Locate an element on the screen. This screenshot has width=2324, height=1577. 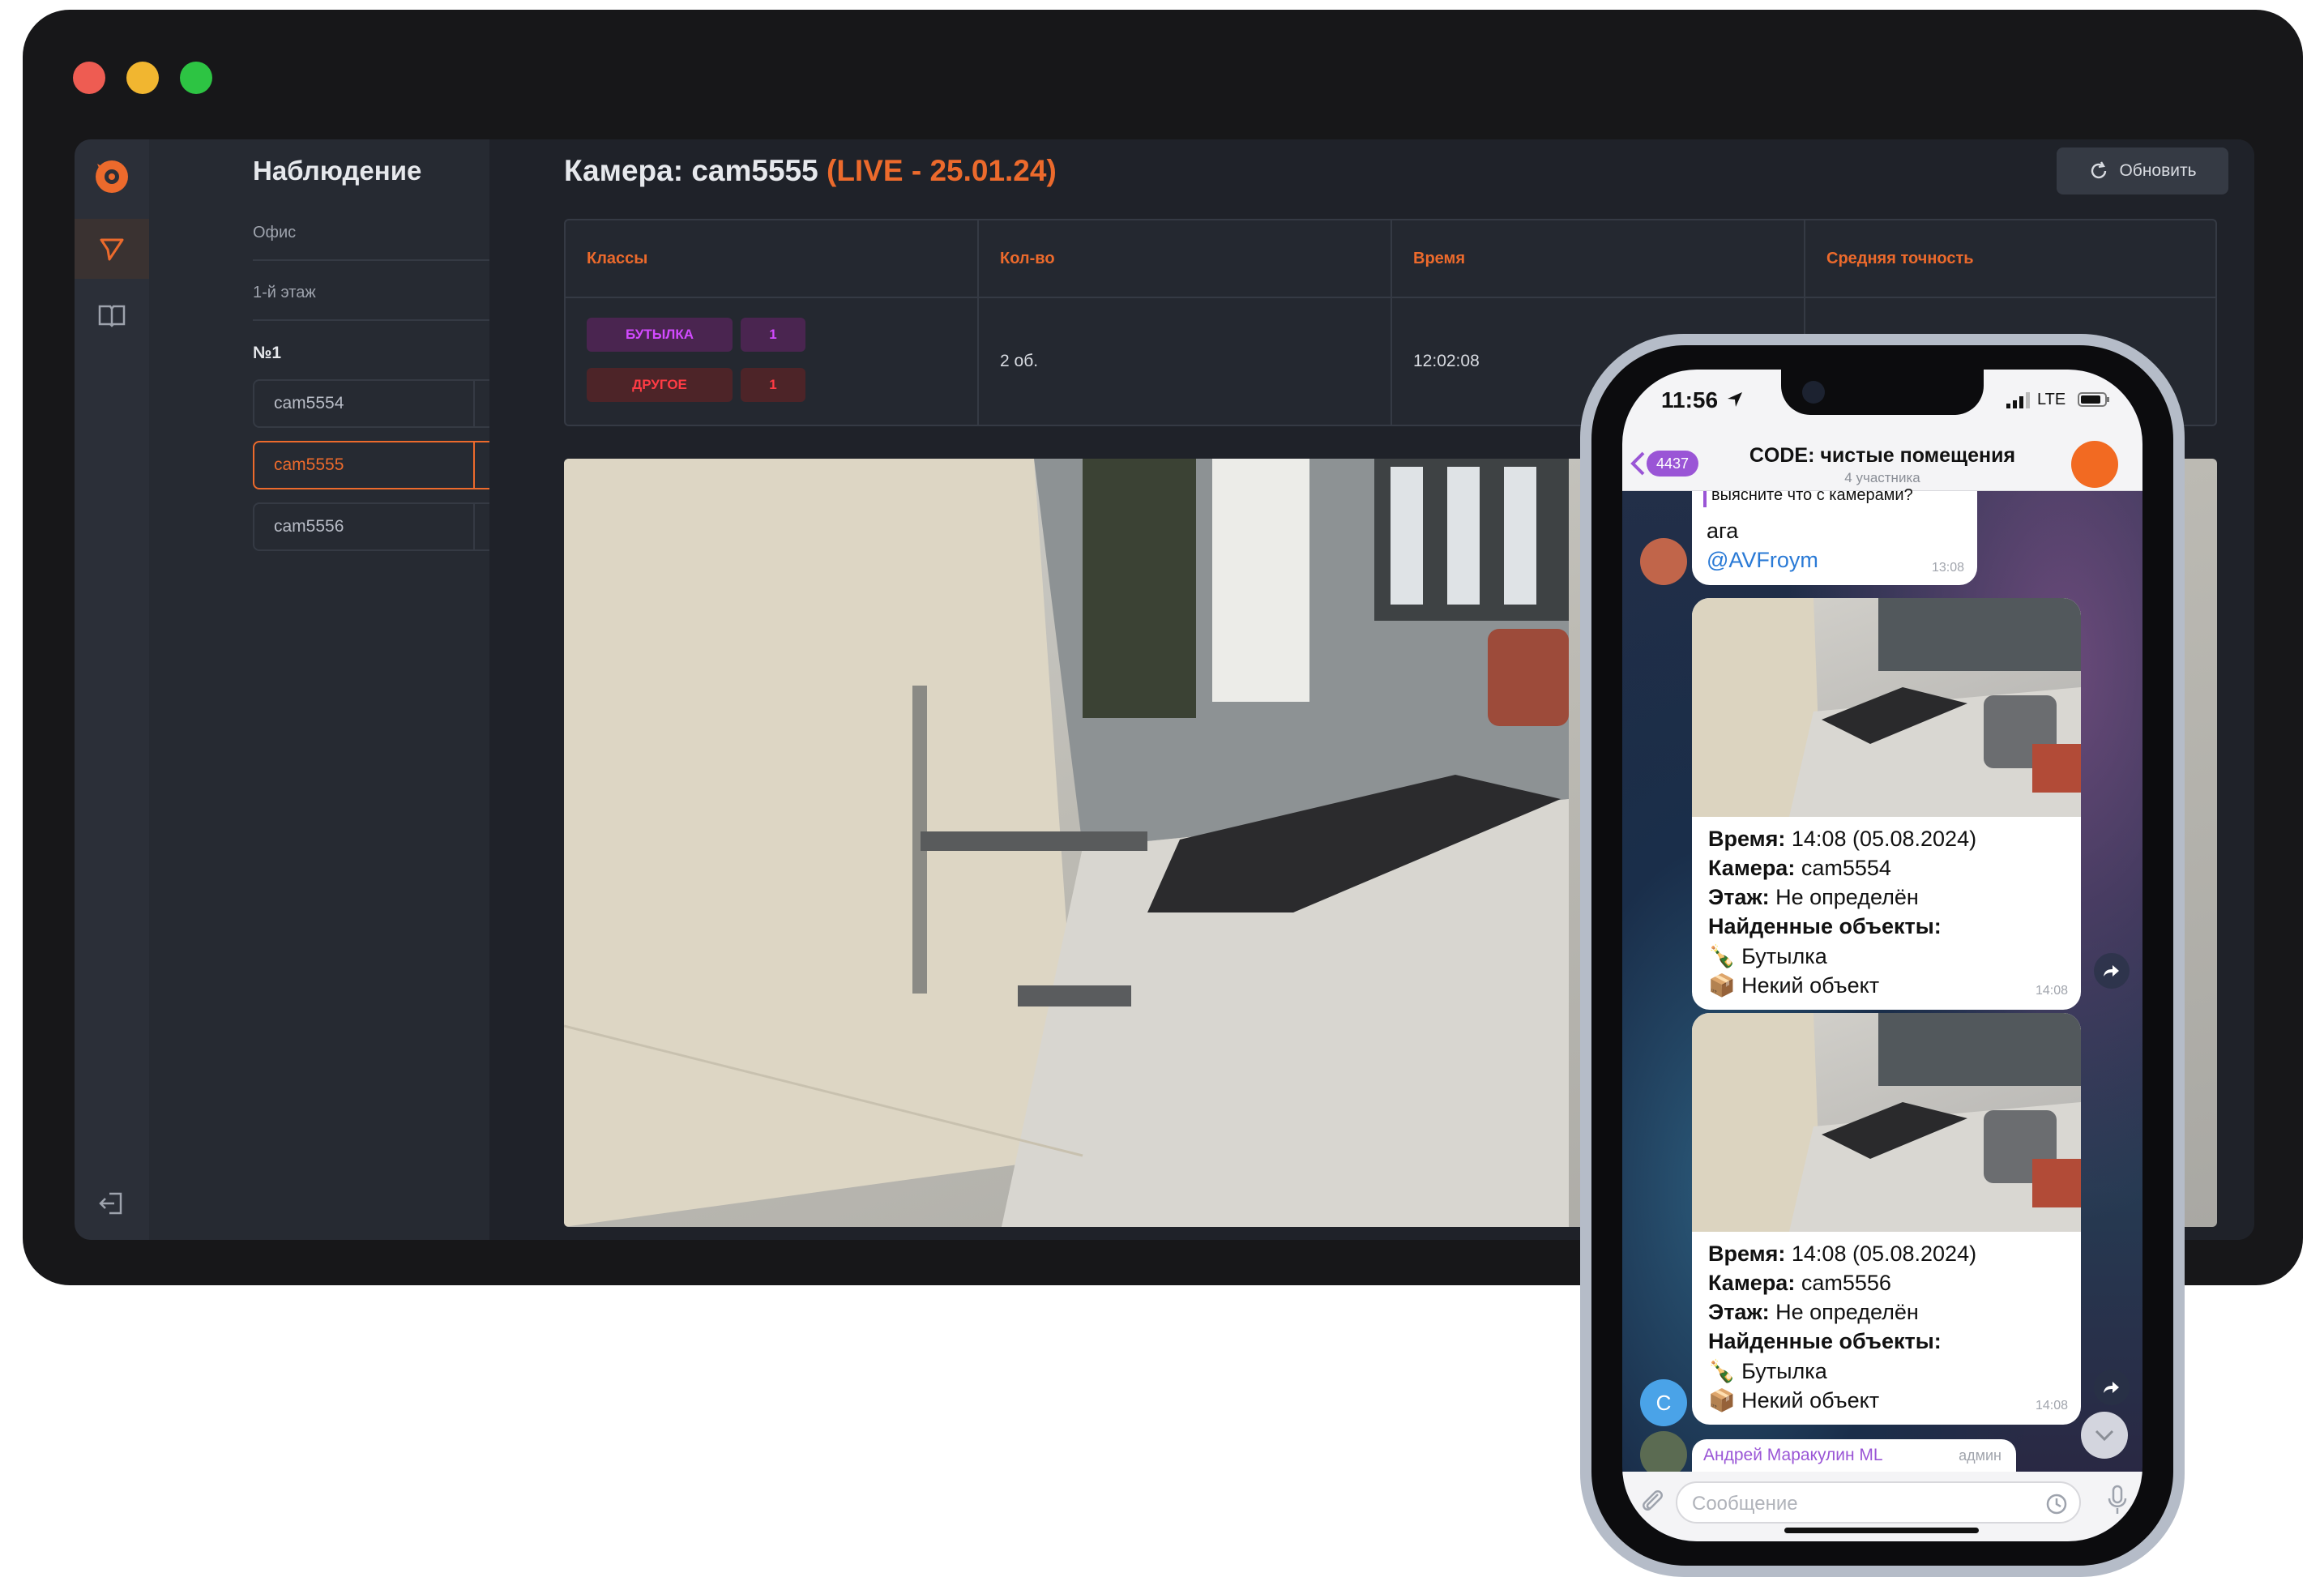
status-time: 11:56 is located at coordinates (1690, 399).